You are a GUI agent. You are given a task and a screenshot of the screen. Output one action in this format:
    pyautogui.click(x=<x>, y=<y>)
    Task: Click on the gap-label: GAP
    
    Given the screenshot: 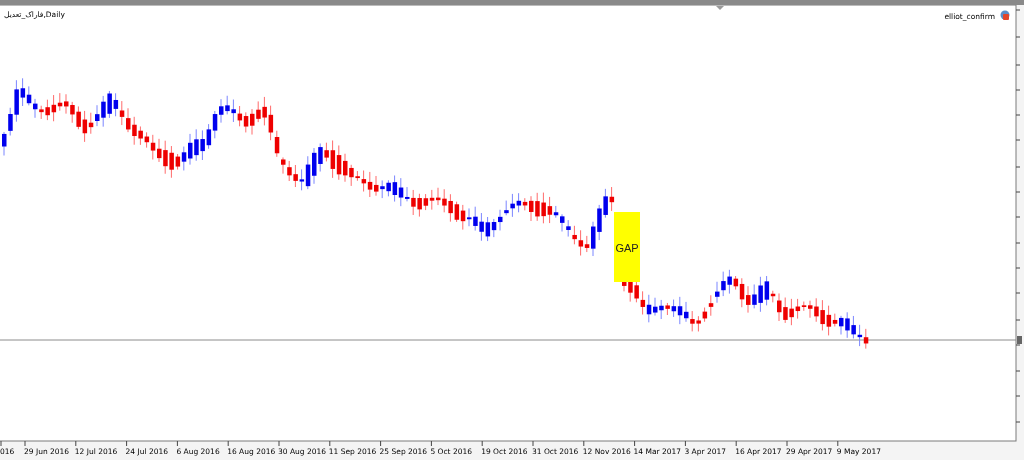 What is the action you would take?
    pyautogui.click(x=627, y=248)
    